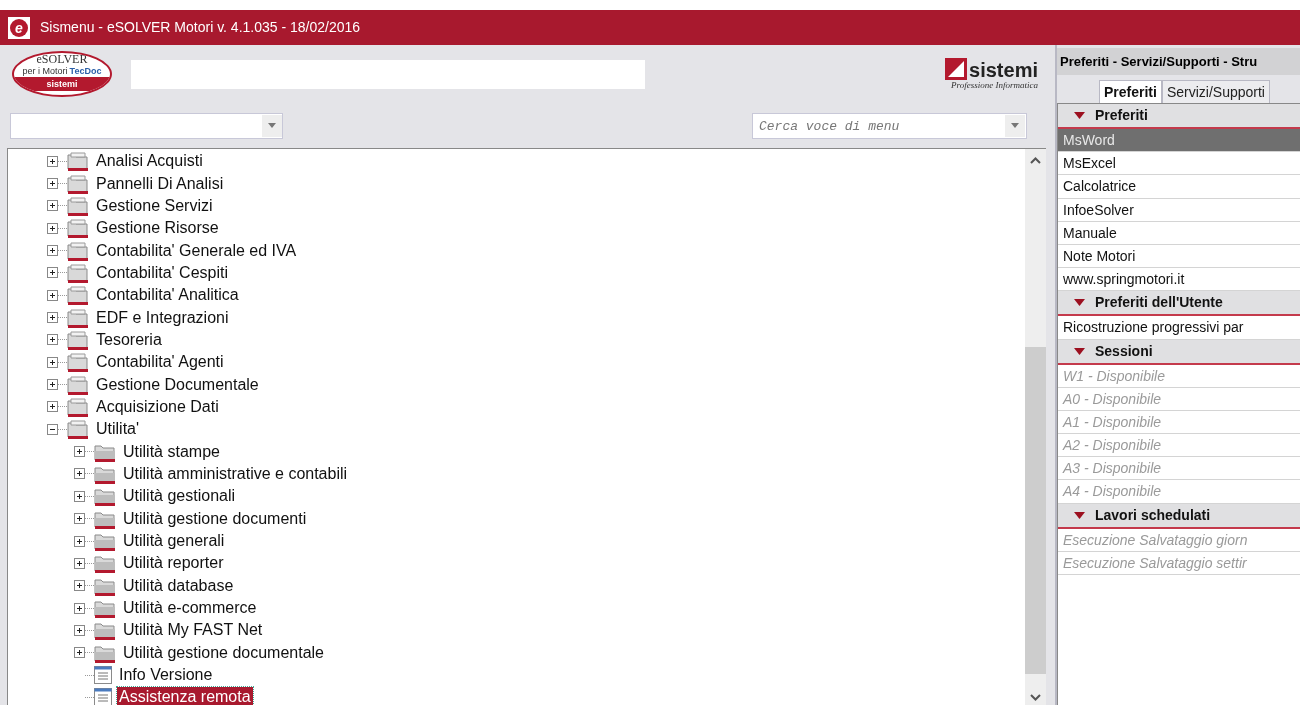 The height and width of the screenshot is (705, 1300). I want to click on company-logo: sistemi Professione Informatica, so click(991, 74).